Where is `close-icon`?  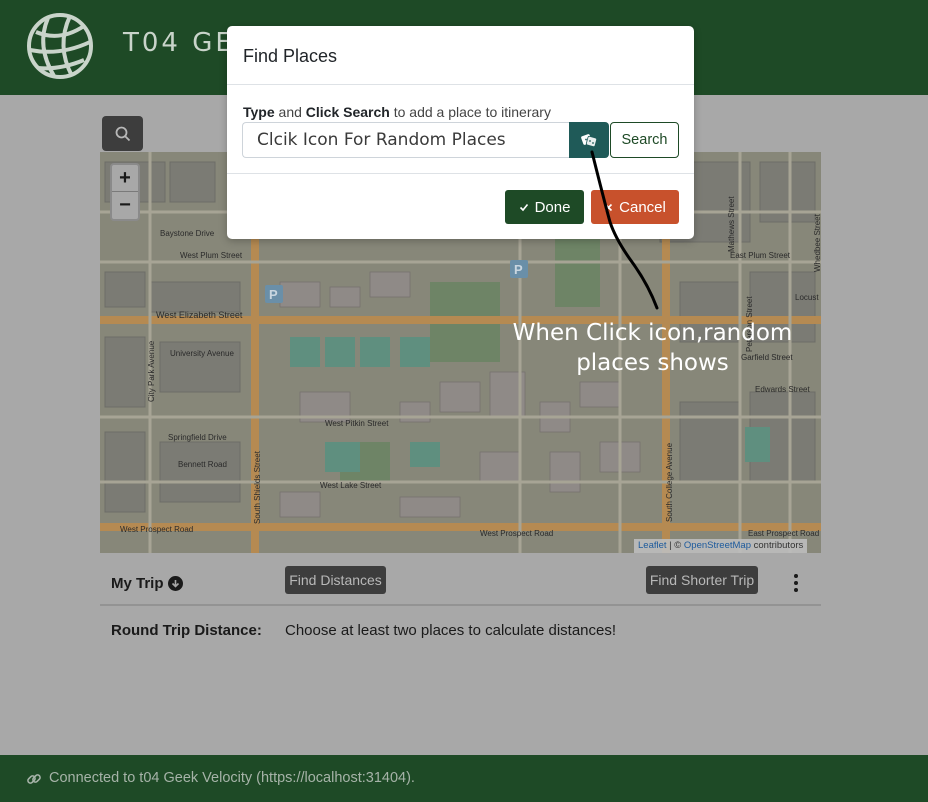
close-icon is located at coordinates (609, 207).